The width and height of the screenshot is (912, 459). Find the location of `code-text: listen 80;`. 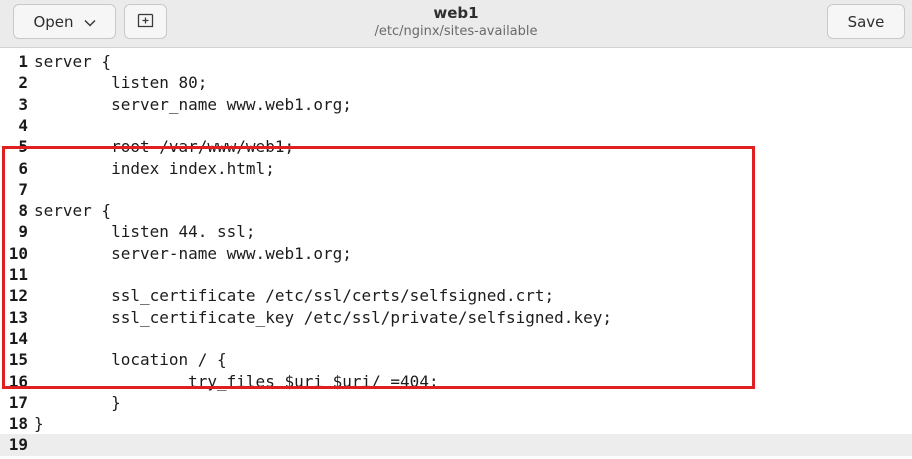

code-text: listen 80; is located at coordinates (120, 82).